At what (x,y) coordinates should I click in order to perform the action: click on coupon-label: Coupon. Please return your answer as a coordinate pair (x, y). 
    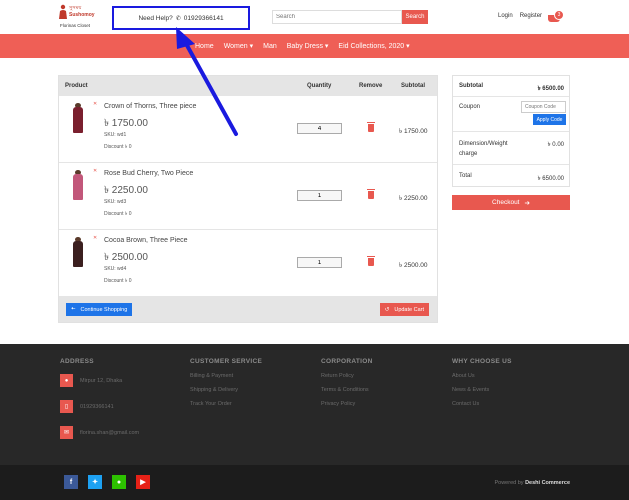
    Looking at the image, I should click on (470, 107).